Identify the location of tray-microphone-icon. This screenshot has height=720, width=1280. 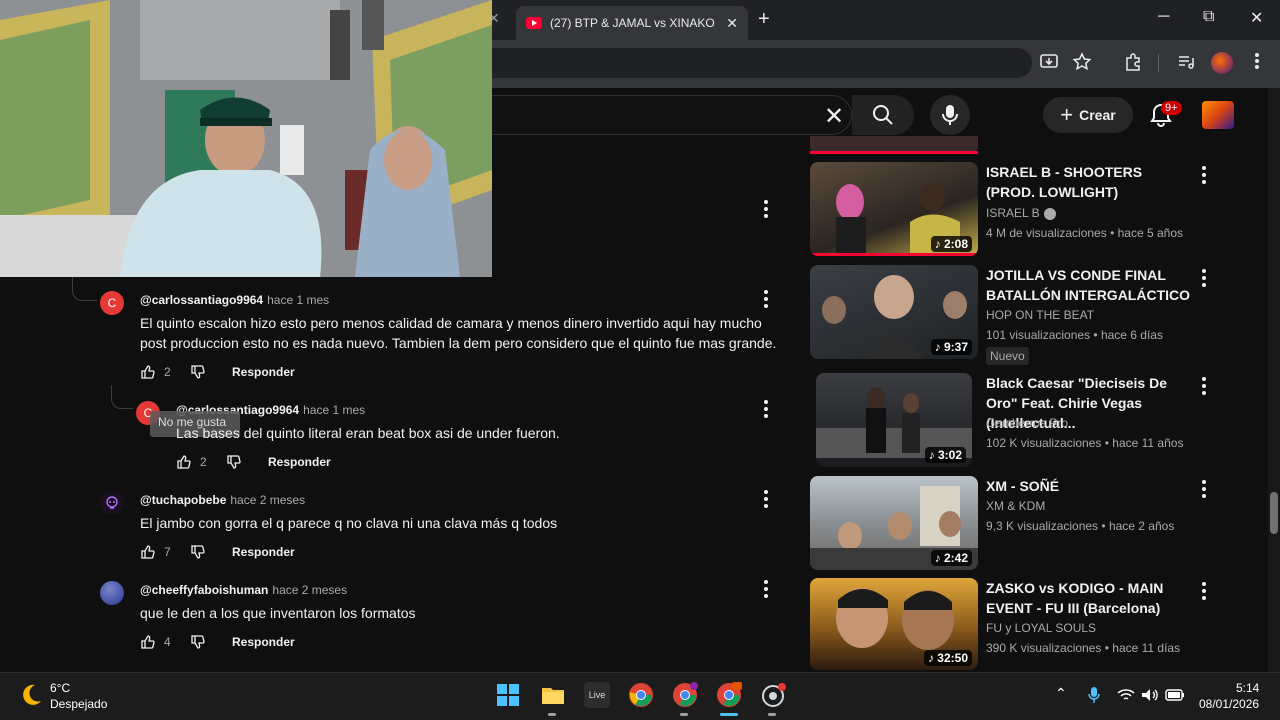
(1094, 695).